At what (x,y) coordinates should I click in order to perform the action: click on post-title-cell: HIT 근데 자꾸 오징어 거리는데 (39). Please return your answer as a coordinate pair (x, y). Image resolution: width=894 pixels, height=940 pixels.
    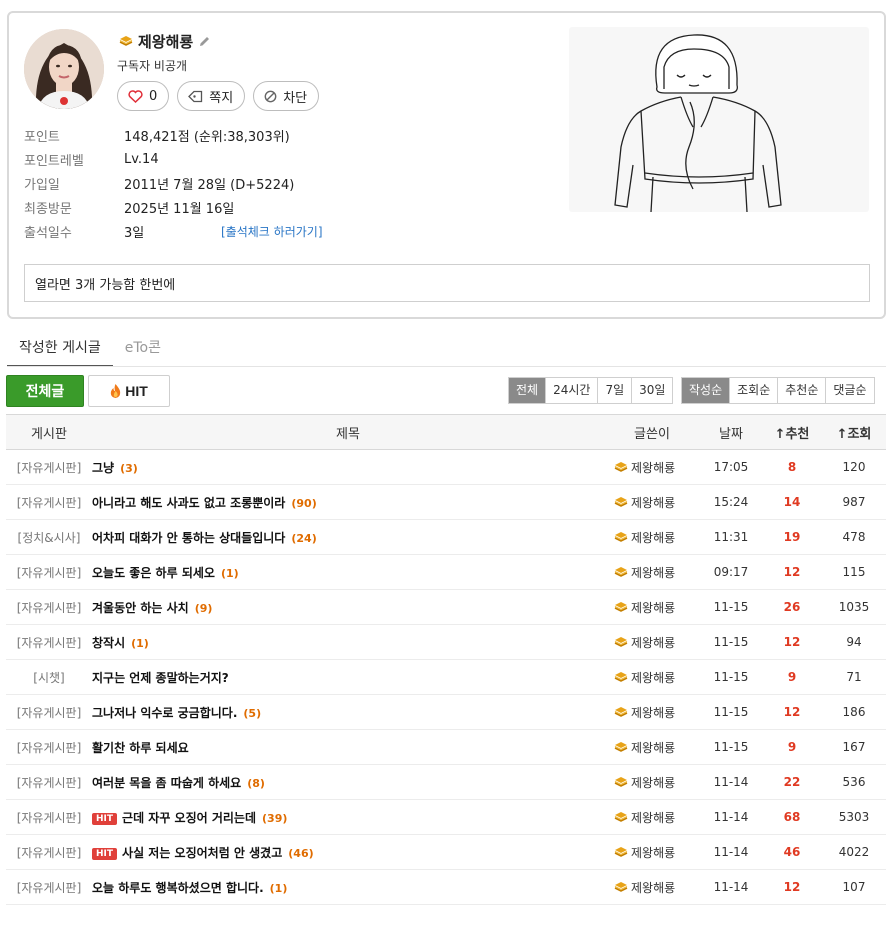
    Looking at the image, I should click on (348, 817).